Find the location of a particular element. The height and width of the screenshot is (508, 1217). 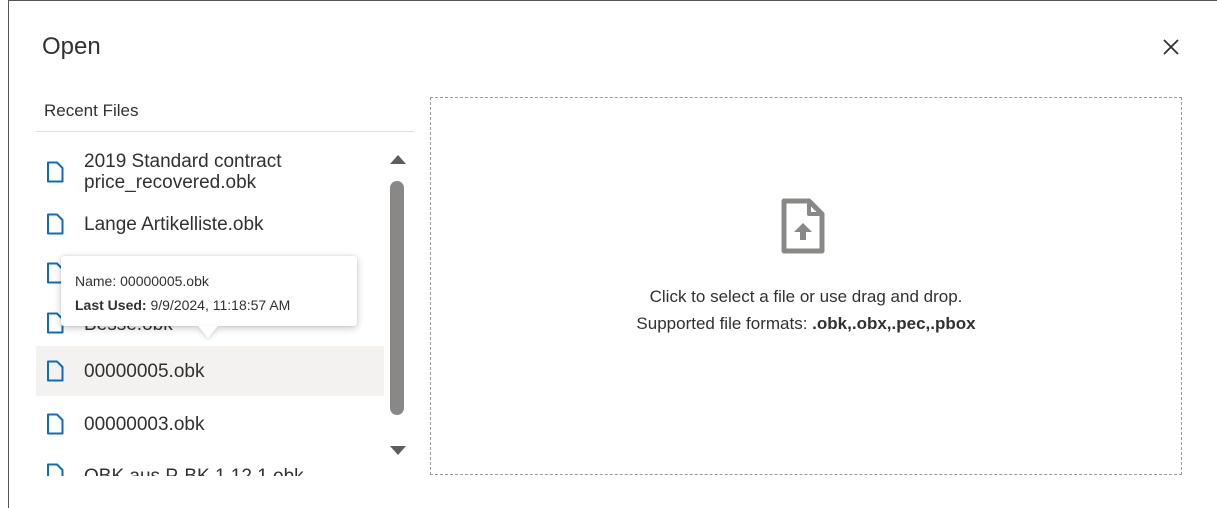

list-item: 00000003.obk is located at coordinates (210, 424).